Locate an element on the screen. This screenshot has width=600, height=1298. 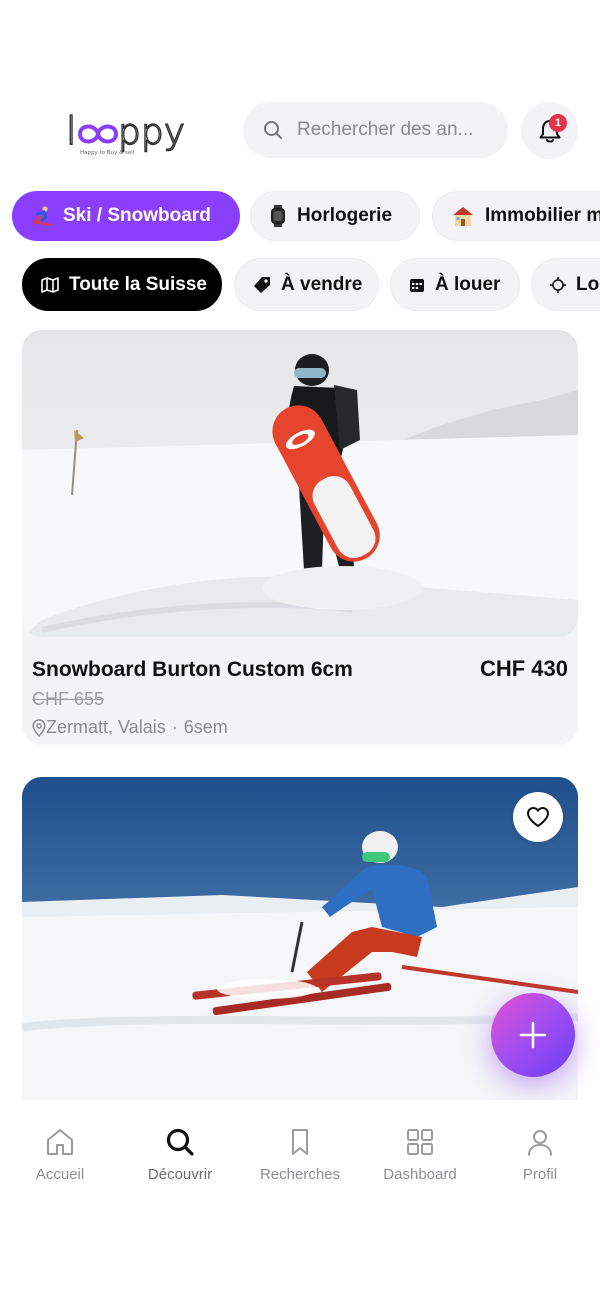
tag-icon is located at coordinates (262, 285).